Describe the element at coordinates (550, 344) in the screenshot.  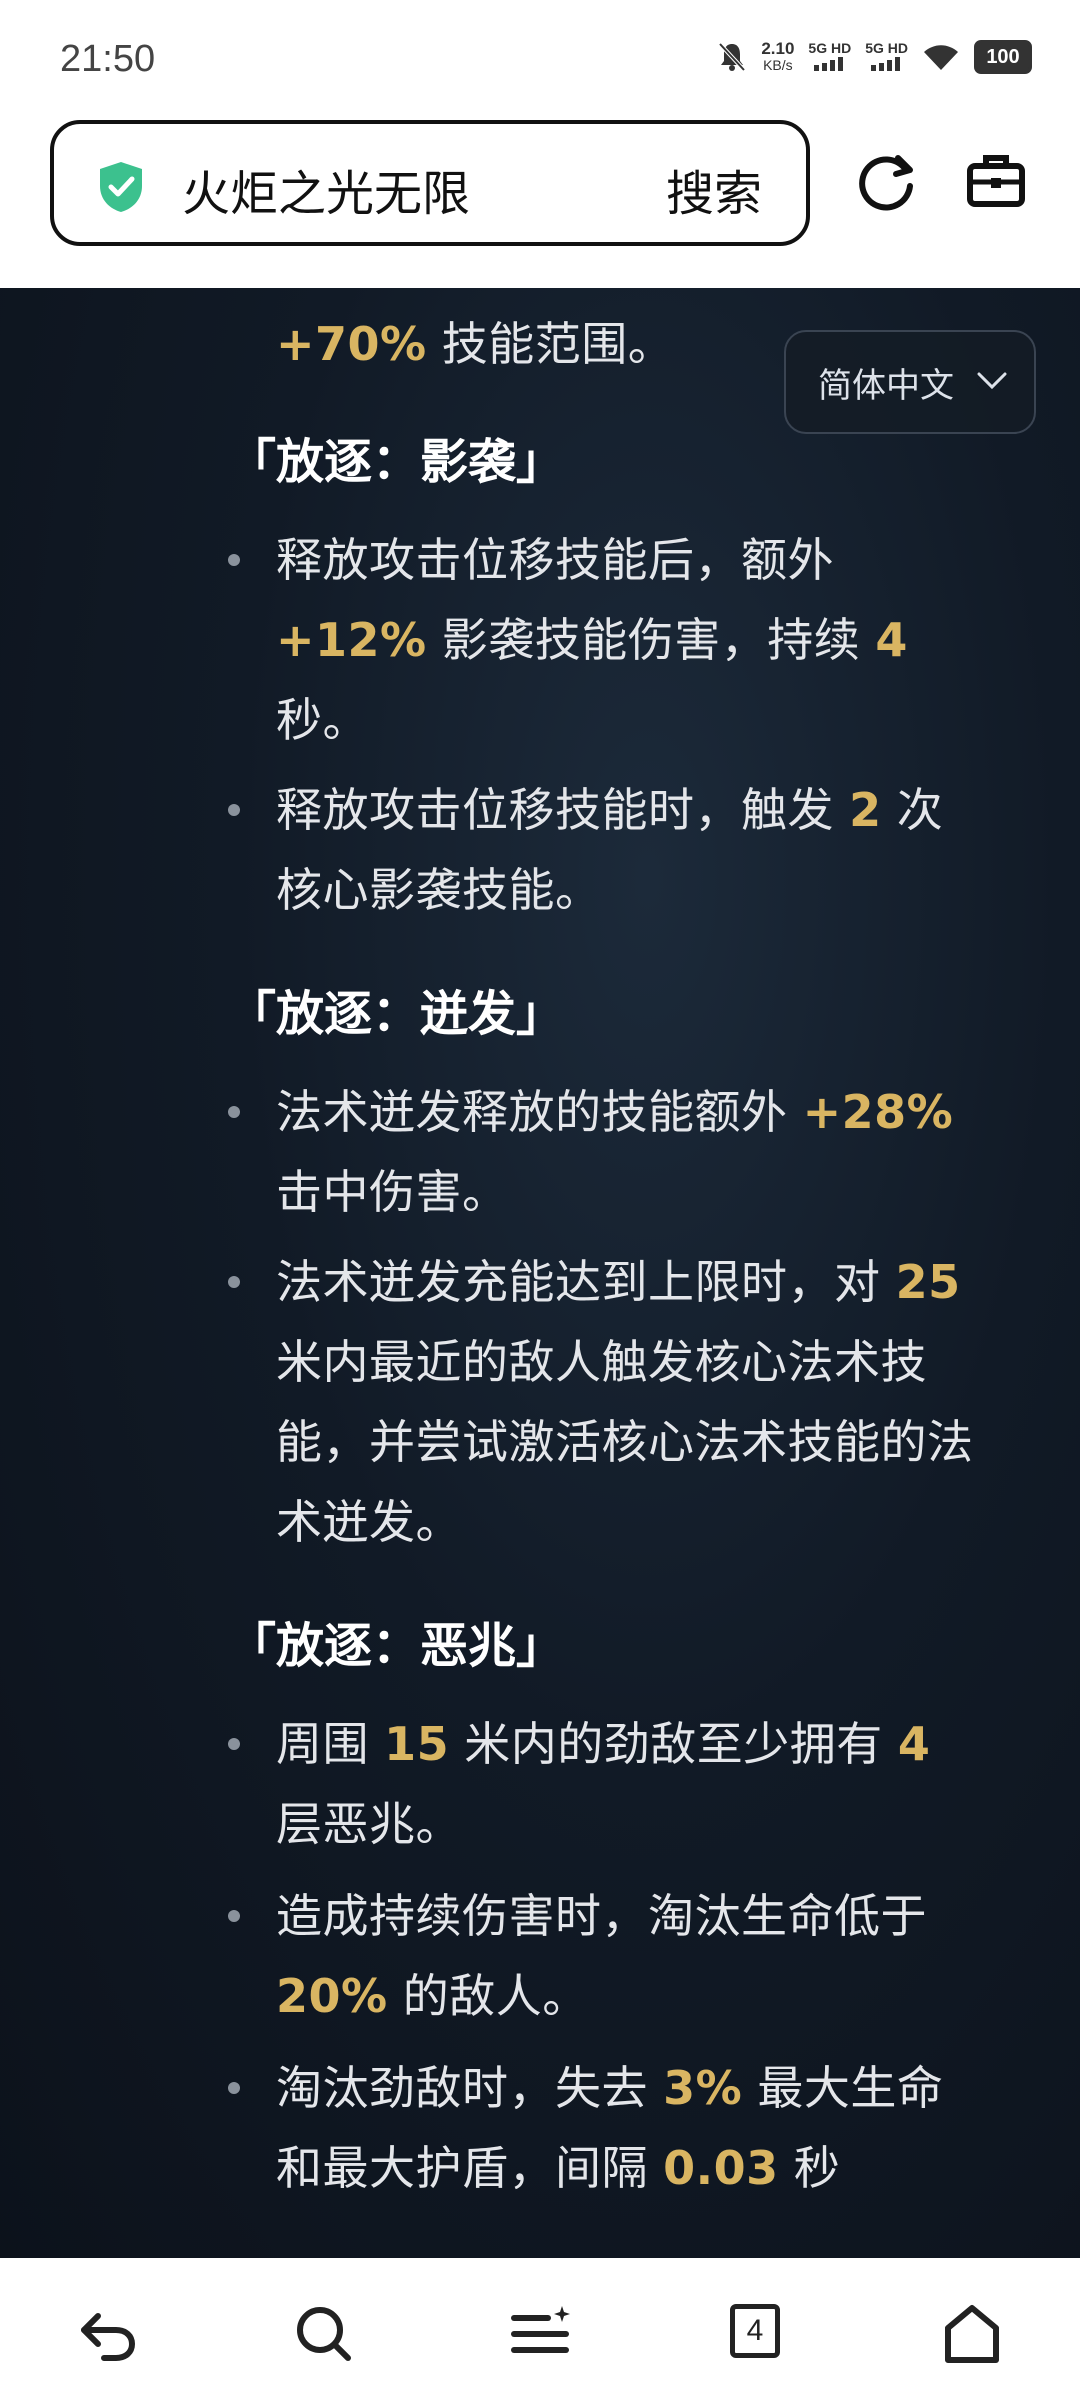
I see `intro-line-text: 技能范围。` at that location.